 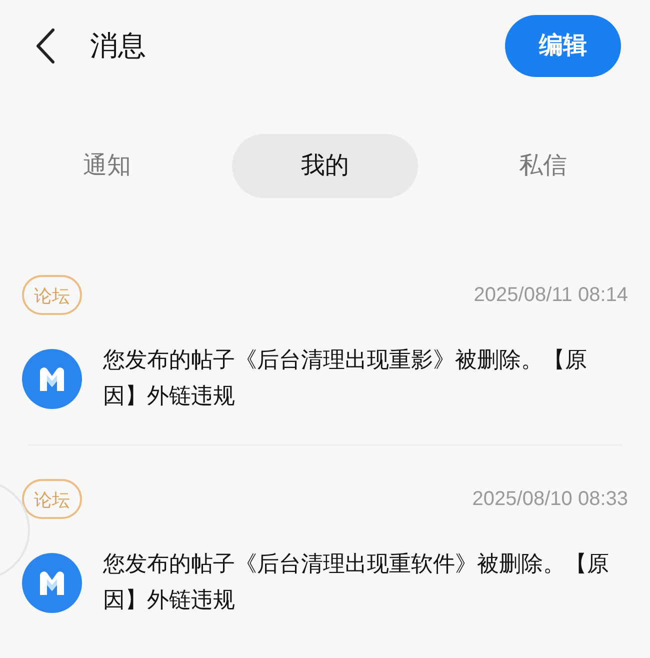 What do you see at coordinates (563, 46) in the screenshot?
I see `edit-button: 编辑` at bounding box center [563, 46].